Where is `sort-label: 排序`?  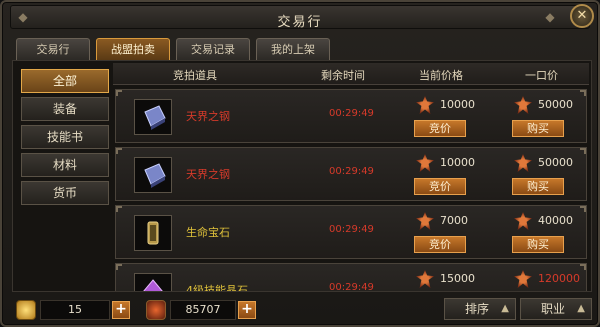 sort-label: 排序 is located at coordinates (476, 309).